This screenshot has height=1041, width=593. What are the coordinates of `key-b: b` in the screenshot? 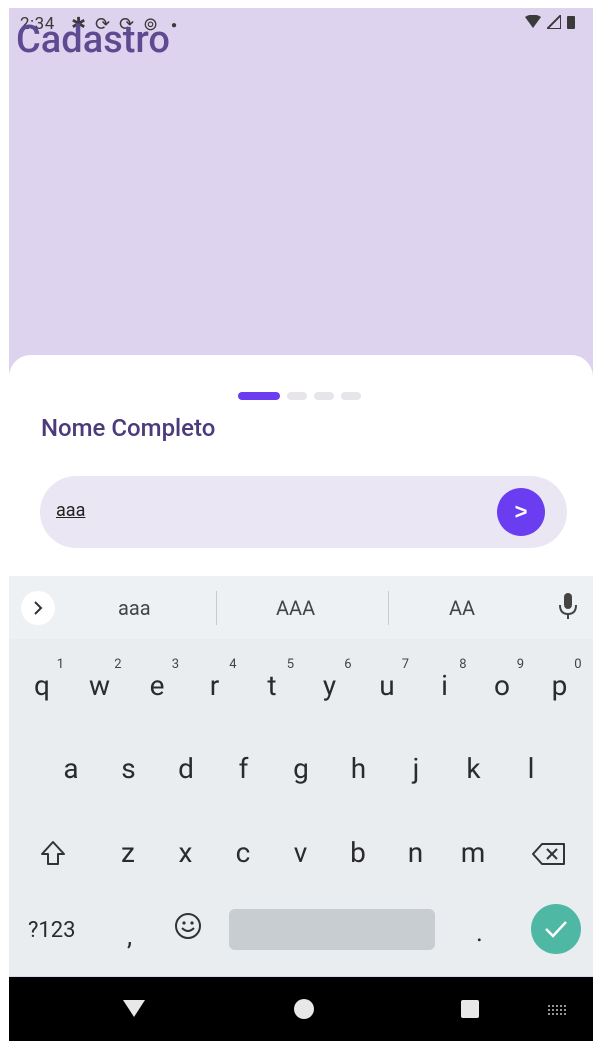 It's located at (358, 852).